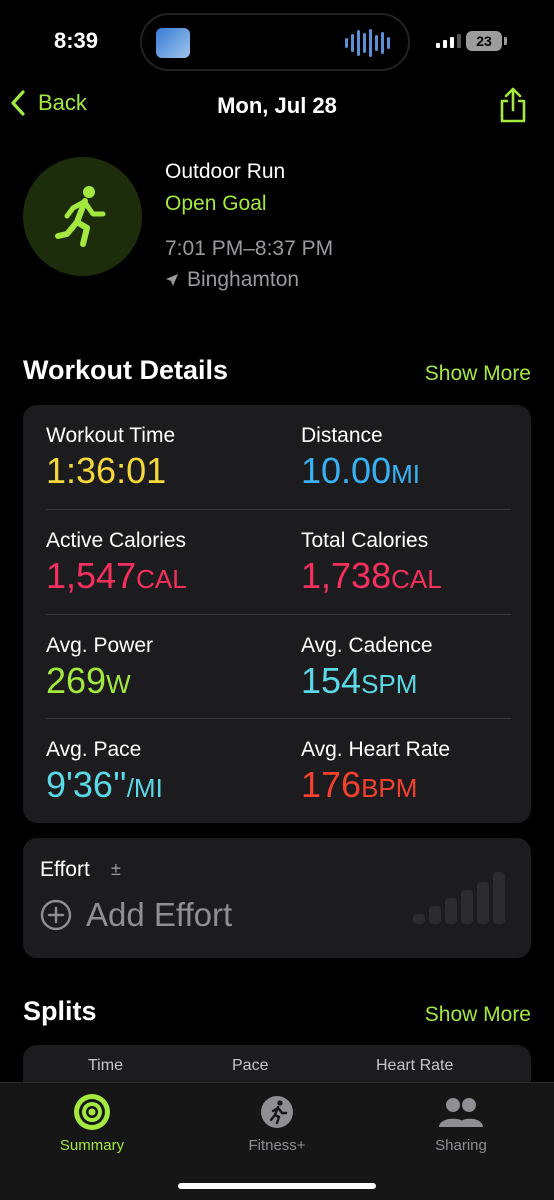  I want to click on activity-rings-icon, so click(92, 1112).